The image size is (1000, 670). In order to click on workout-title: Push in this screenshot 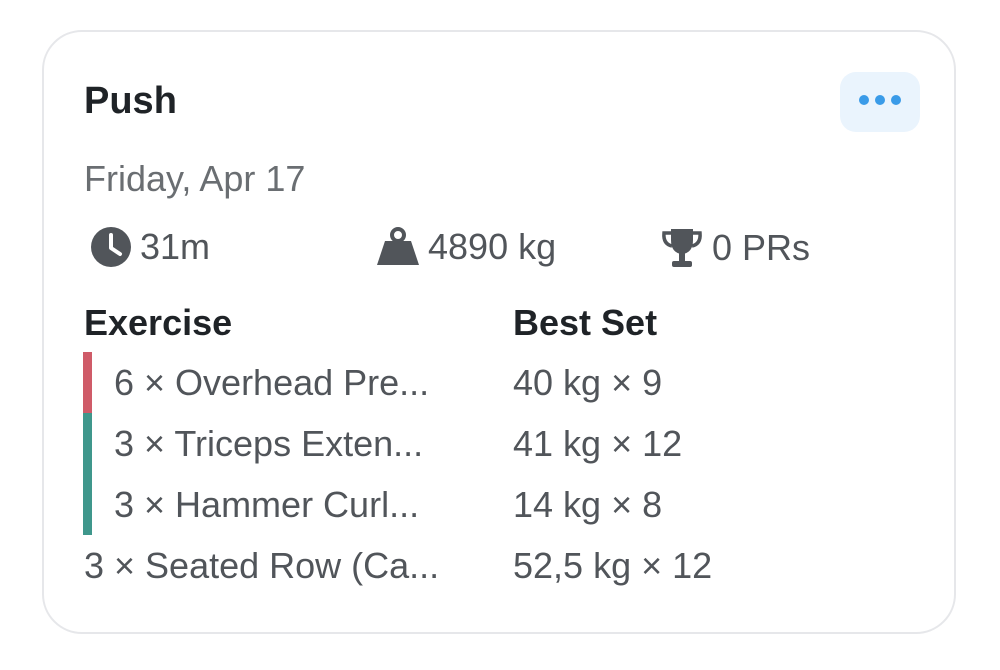, I will do `click(130, 101)`.